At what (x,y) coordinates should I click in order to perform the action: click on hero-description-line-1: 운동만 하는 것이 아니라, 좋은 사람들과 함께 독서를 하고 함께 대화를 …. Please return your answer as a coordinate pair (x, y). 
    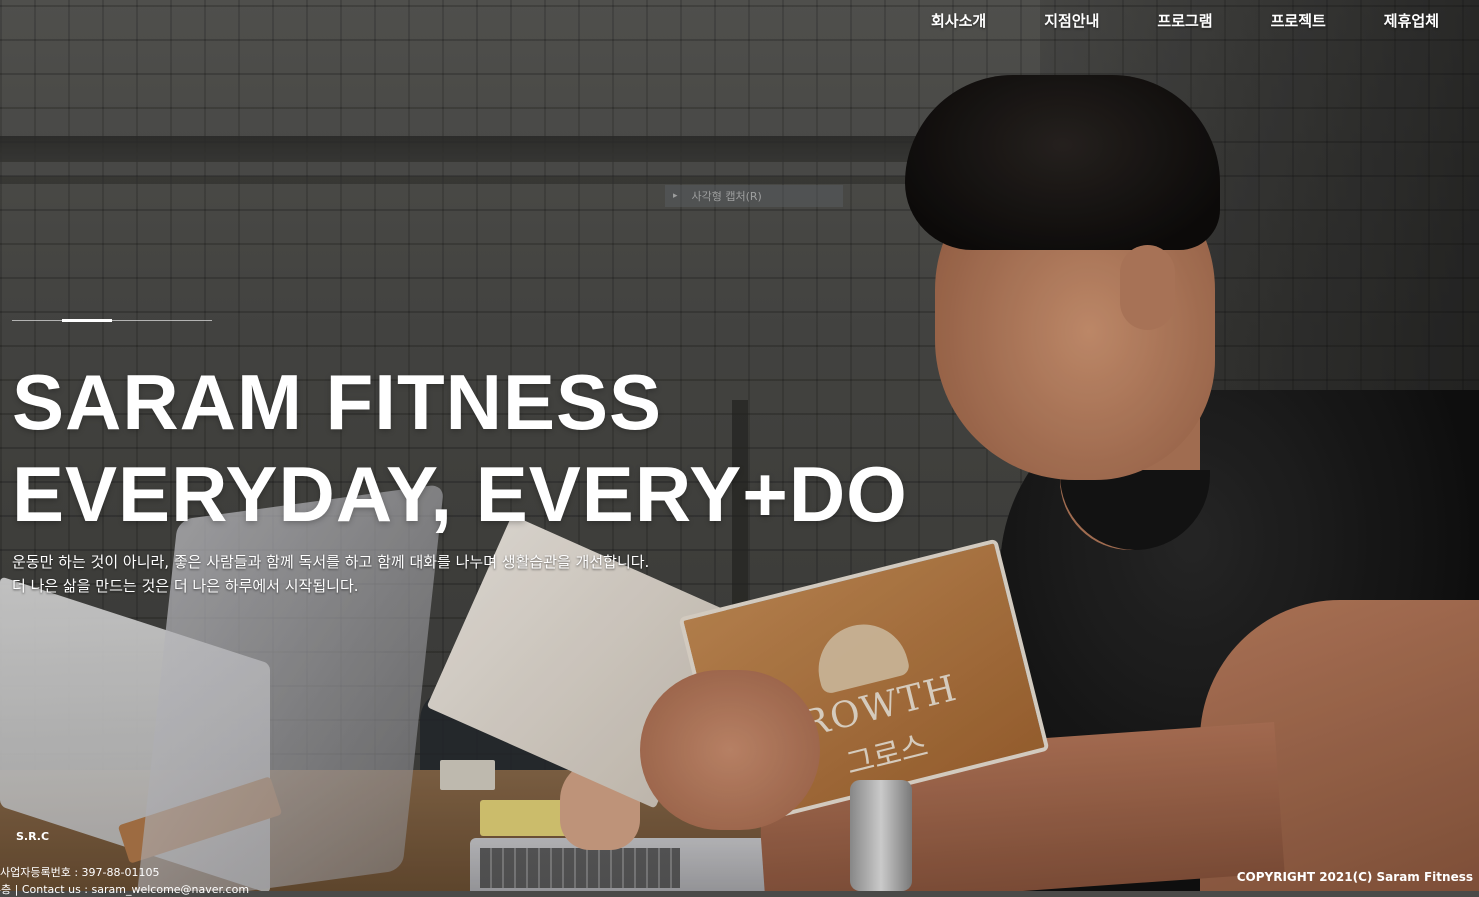
    Looking at the image, I should click on (331, 562).